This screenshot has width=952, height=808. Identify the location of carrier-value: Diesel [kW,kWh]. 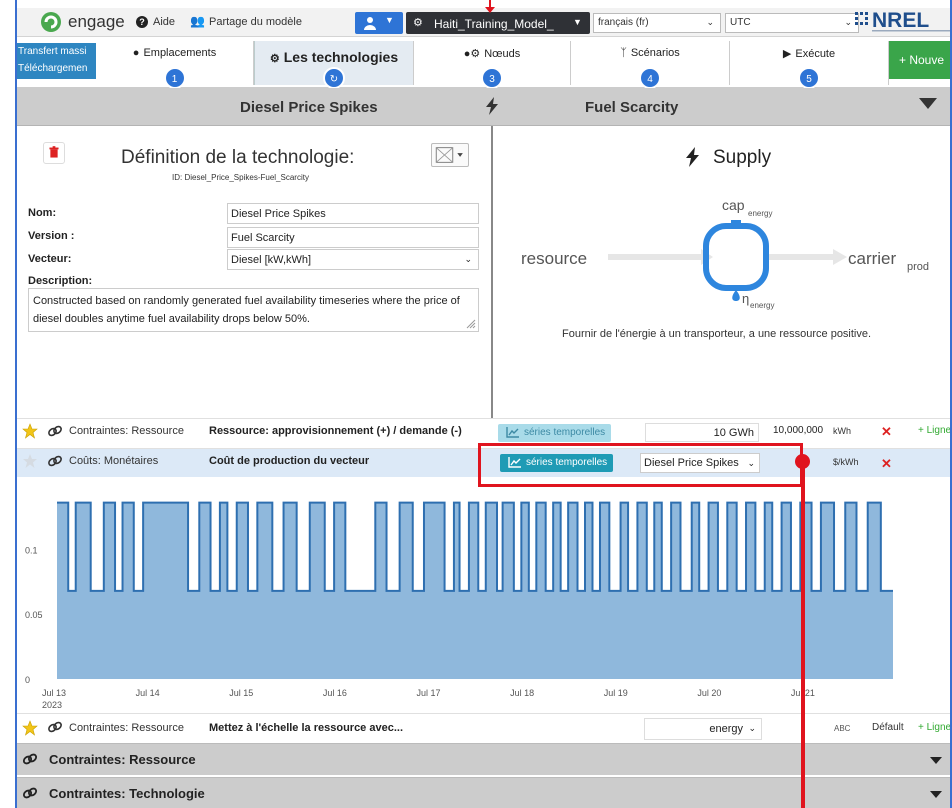
(271, 260).